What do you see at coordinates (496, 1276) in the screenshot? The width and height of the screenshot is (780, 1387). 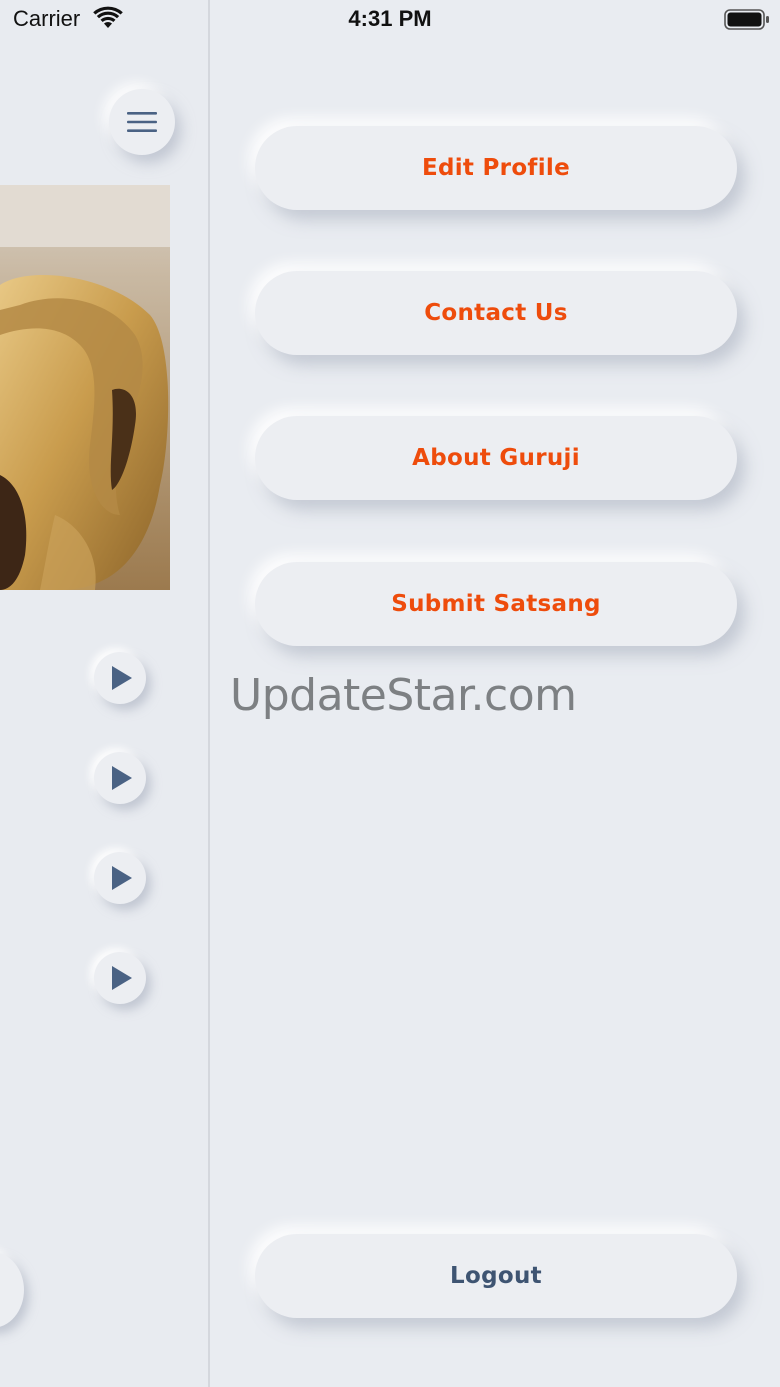 I see `logout-button: Logout` at bounding box center [496, 1276].